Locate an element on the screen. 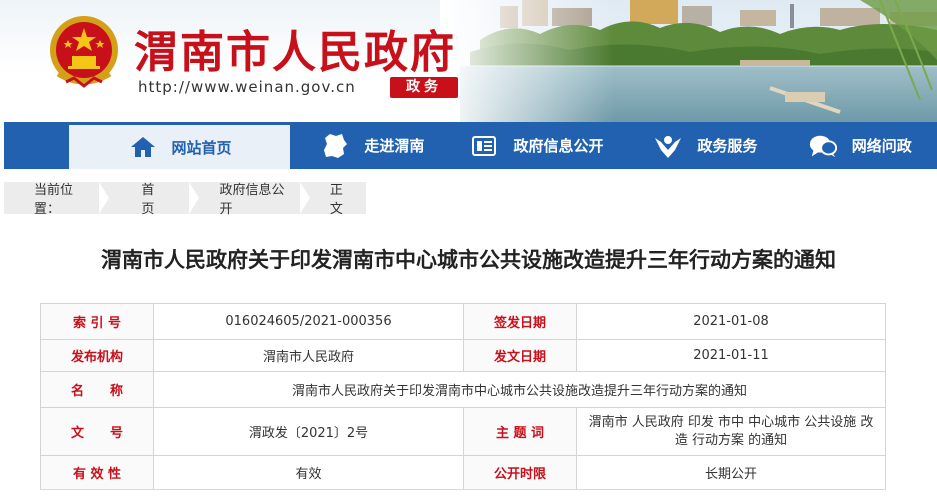  meta-value-validity: 有效 is located at coordinates (308, 472).